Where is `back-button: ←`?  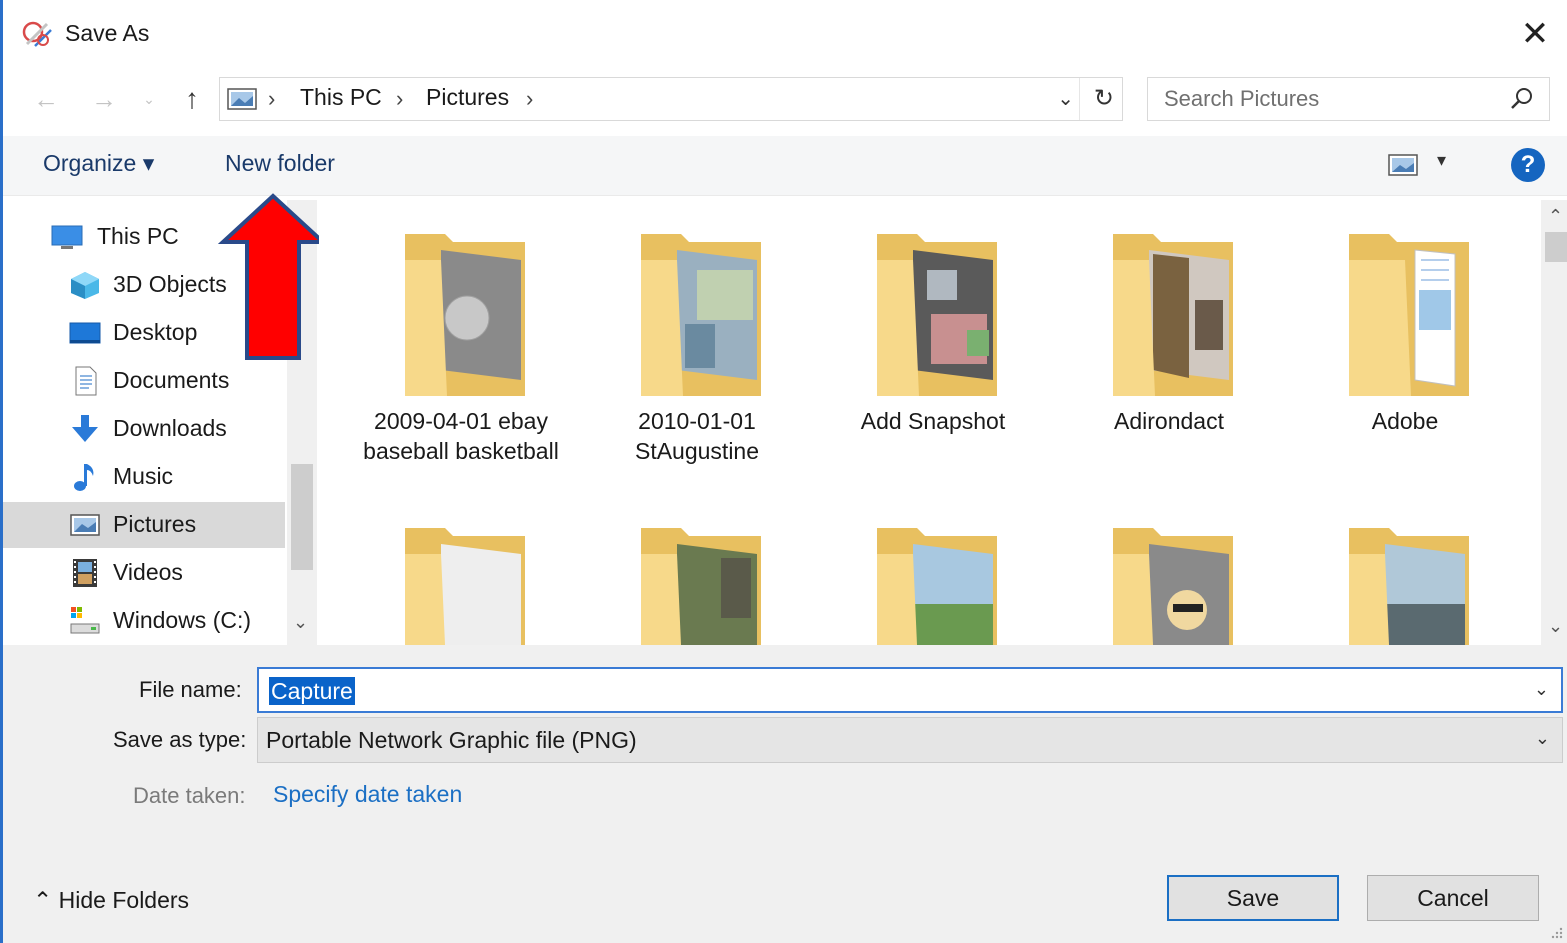 back-button: ← is located at coordinates (46, 99).